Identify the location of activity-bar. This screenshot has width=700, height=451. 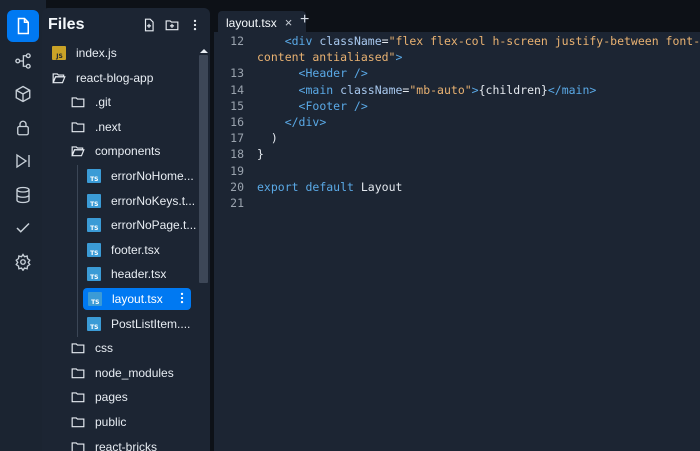
(23, 225).